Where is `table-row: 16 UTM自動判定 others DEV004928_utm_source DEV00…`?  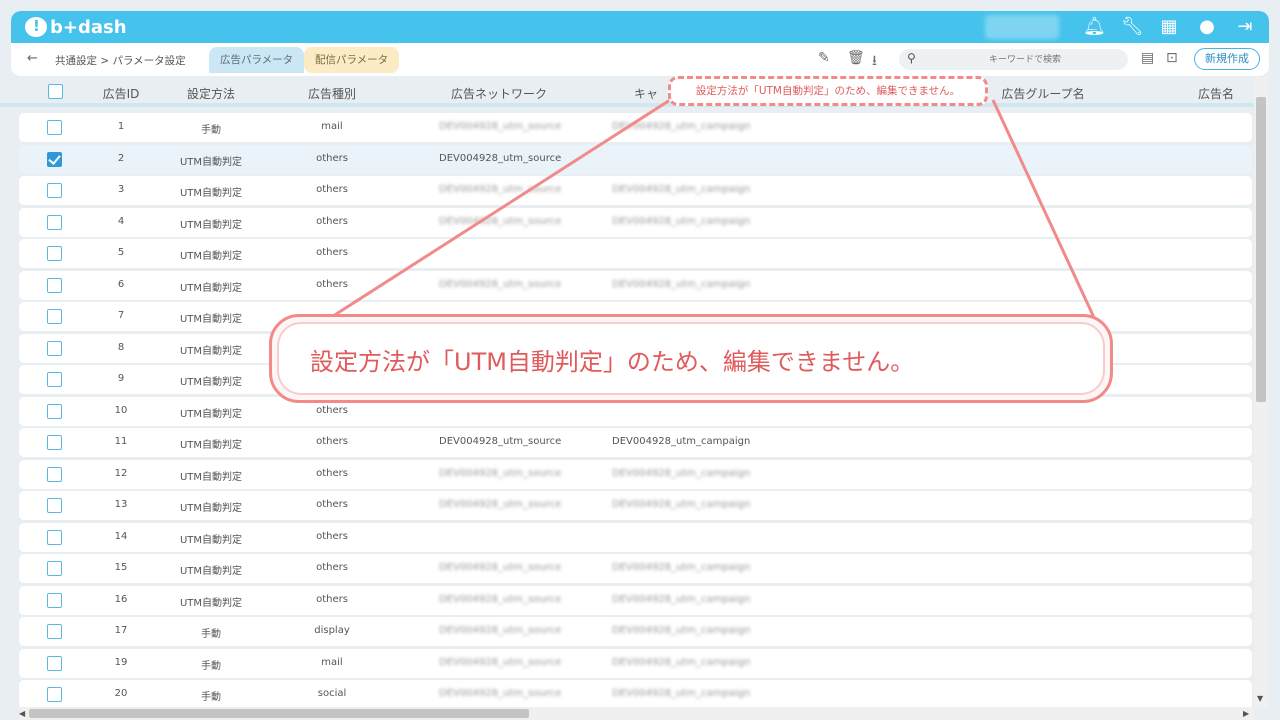
table-row: 16 UTM自動判定 others DEV004928_utm_source DEV00… is located at coordinates (635, 600).